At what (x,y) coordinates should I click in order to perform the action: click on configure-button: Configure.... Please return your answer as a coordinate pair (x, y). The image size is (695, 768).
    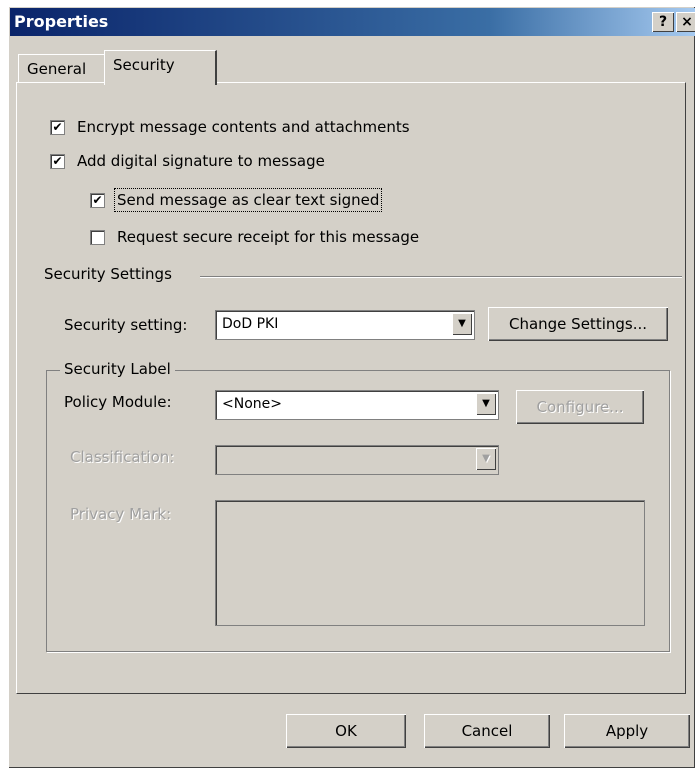
    Looking at the image, I should click on (580, 407).